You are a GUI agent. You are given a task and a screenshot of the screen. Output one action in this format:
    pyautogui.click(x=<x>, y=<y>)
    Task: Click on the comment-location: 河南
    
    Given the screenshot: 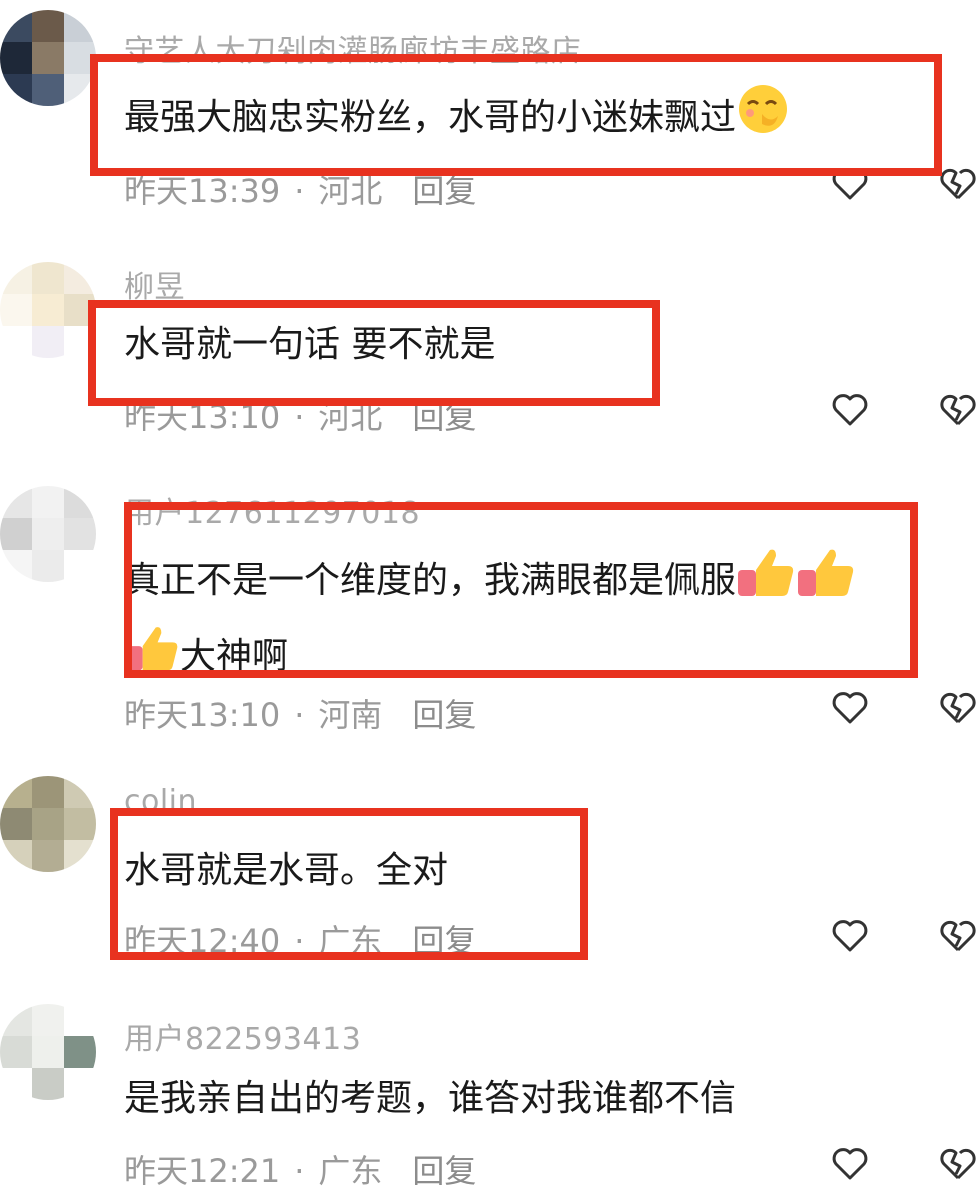 What is the action you would take?
    pyautogui.click(x=350, y=715)
    